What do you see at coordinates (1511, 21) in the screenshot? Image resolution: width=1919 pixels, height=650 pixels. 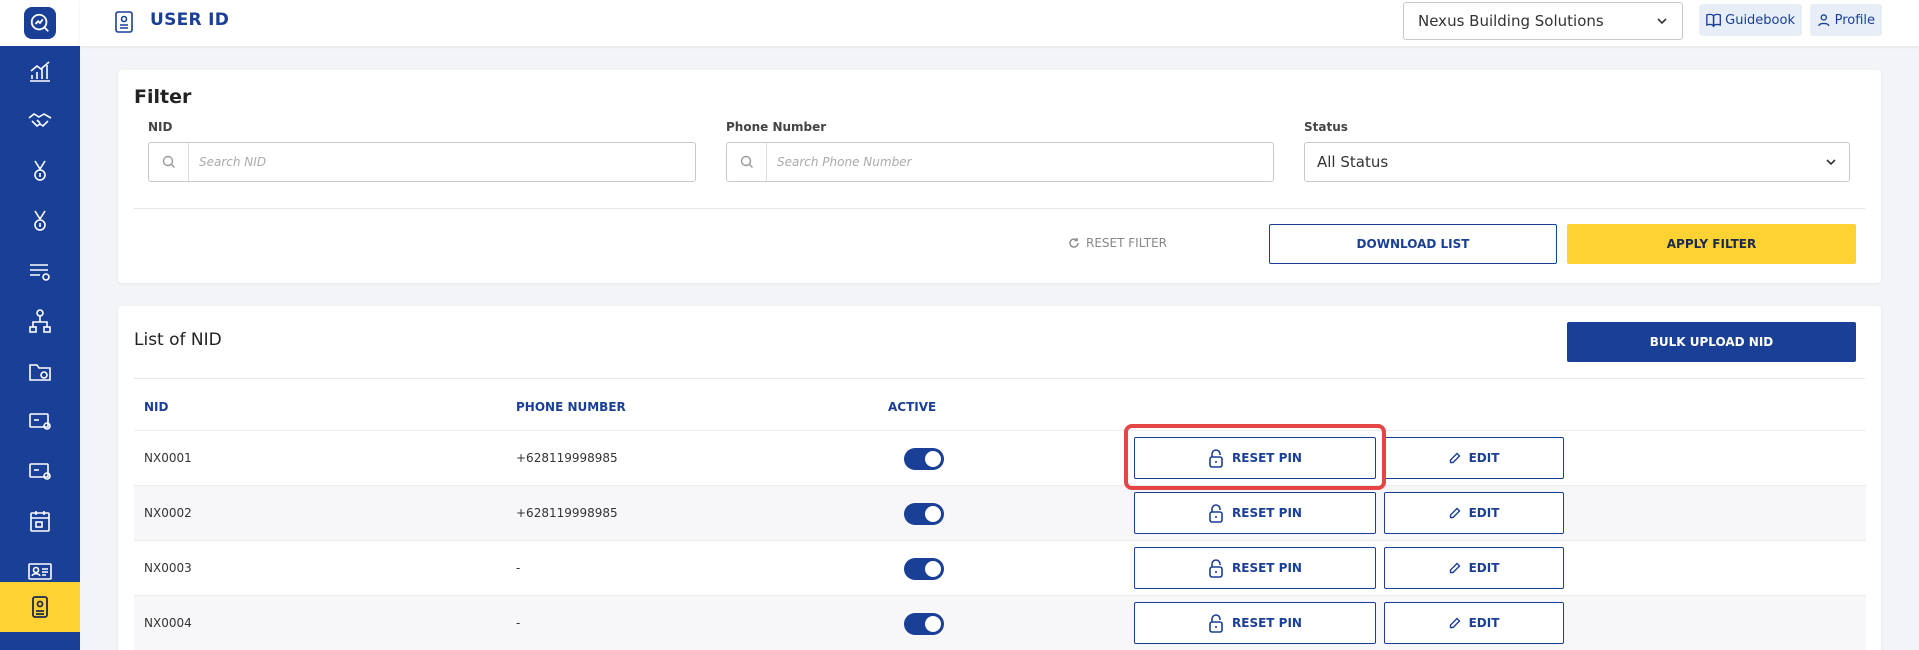 I see `company-select-value: Nexus Building Solutions` at bounding box center [1511, 21].